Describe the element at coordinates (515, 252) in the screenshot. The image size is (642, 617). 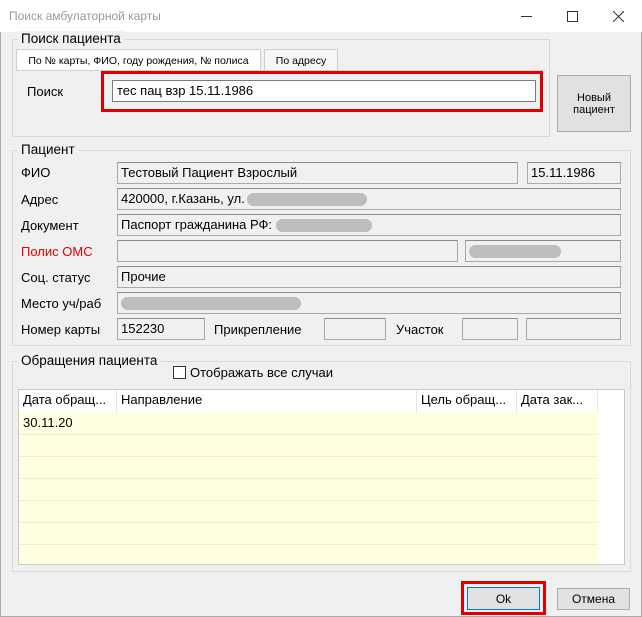
I see `oms-blur` at that location.